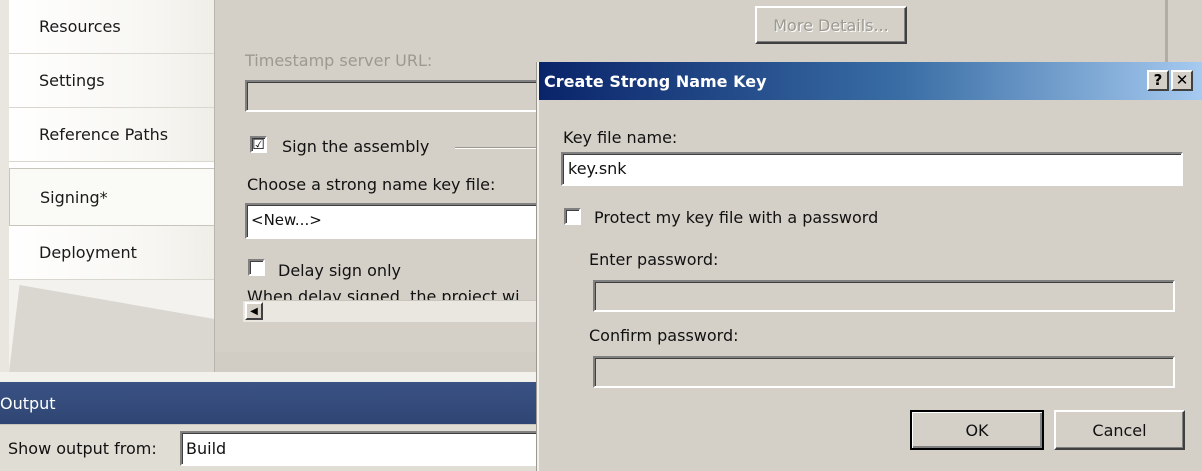 Image resolution: width=1202 pixels, height=471 pixels. What do you see at coordinates (572, 216) in the screenshot?
I see `protect-password-checkbox` at bounding box center [572, 216].